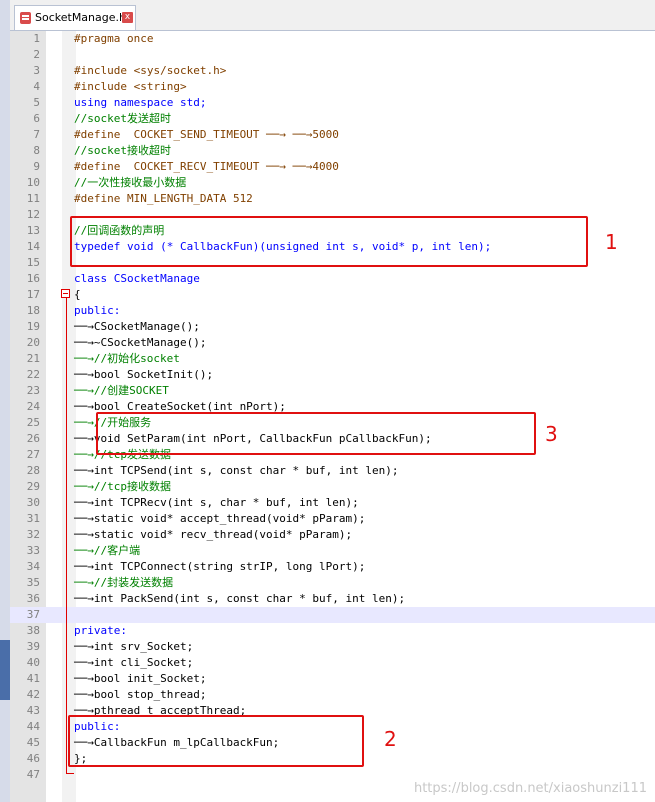 This screenshot has height=802, width=655. I want to click on line-number: 17, so click(33, 294).